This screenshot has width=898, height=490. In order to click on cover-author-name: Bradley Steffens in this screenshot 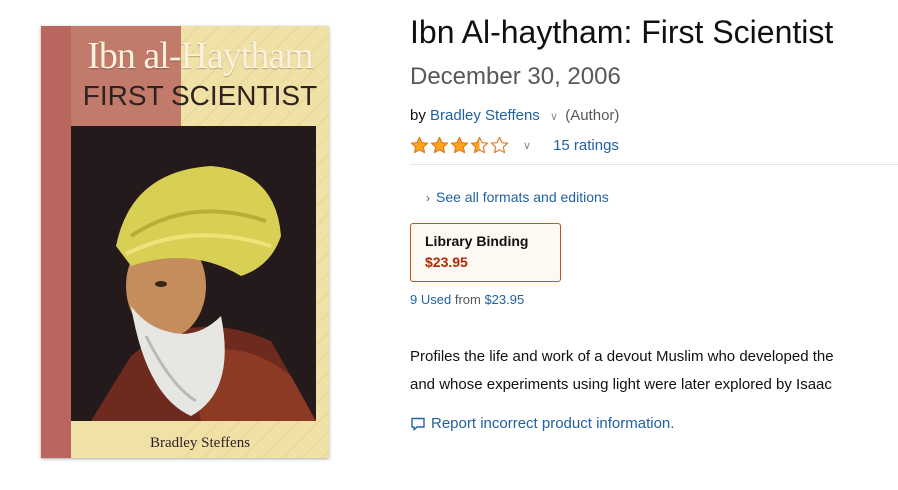, I will do `click(200, 443)`.